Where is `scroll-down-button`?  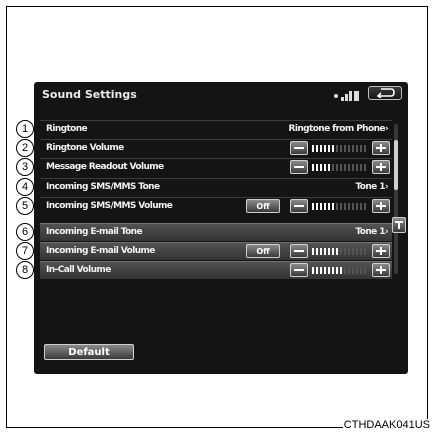 scroll-down-button is located at coordinates (399, 225).